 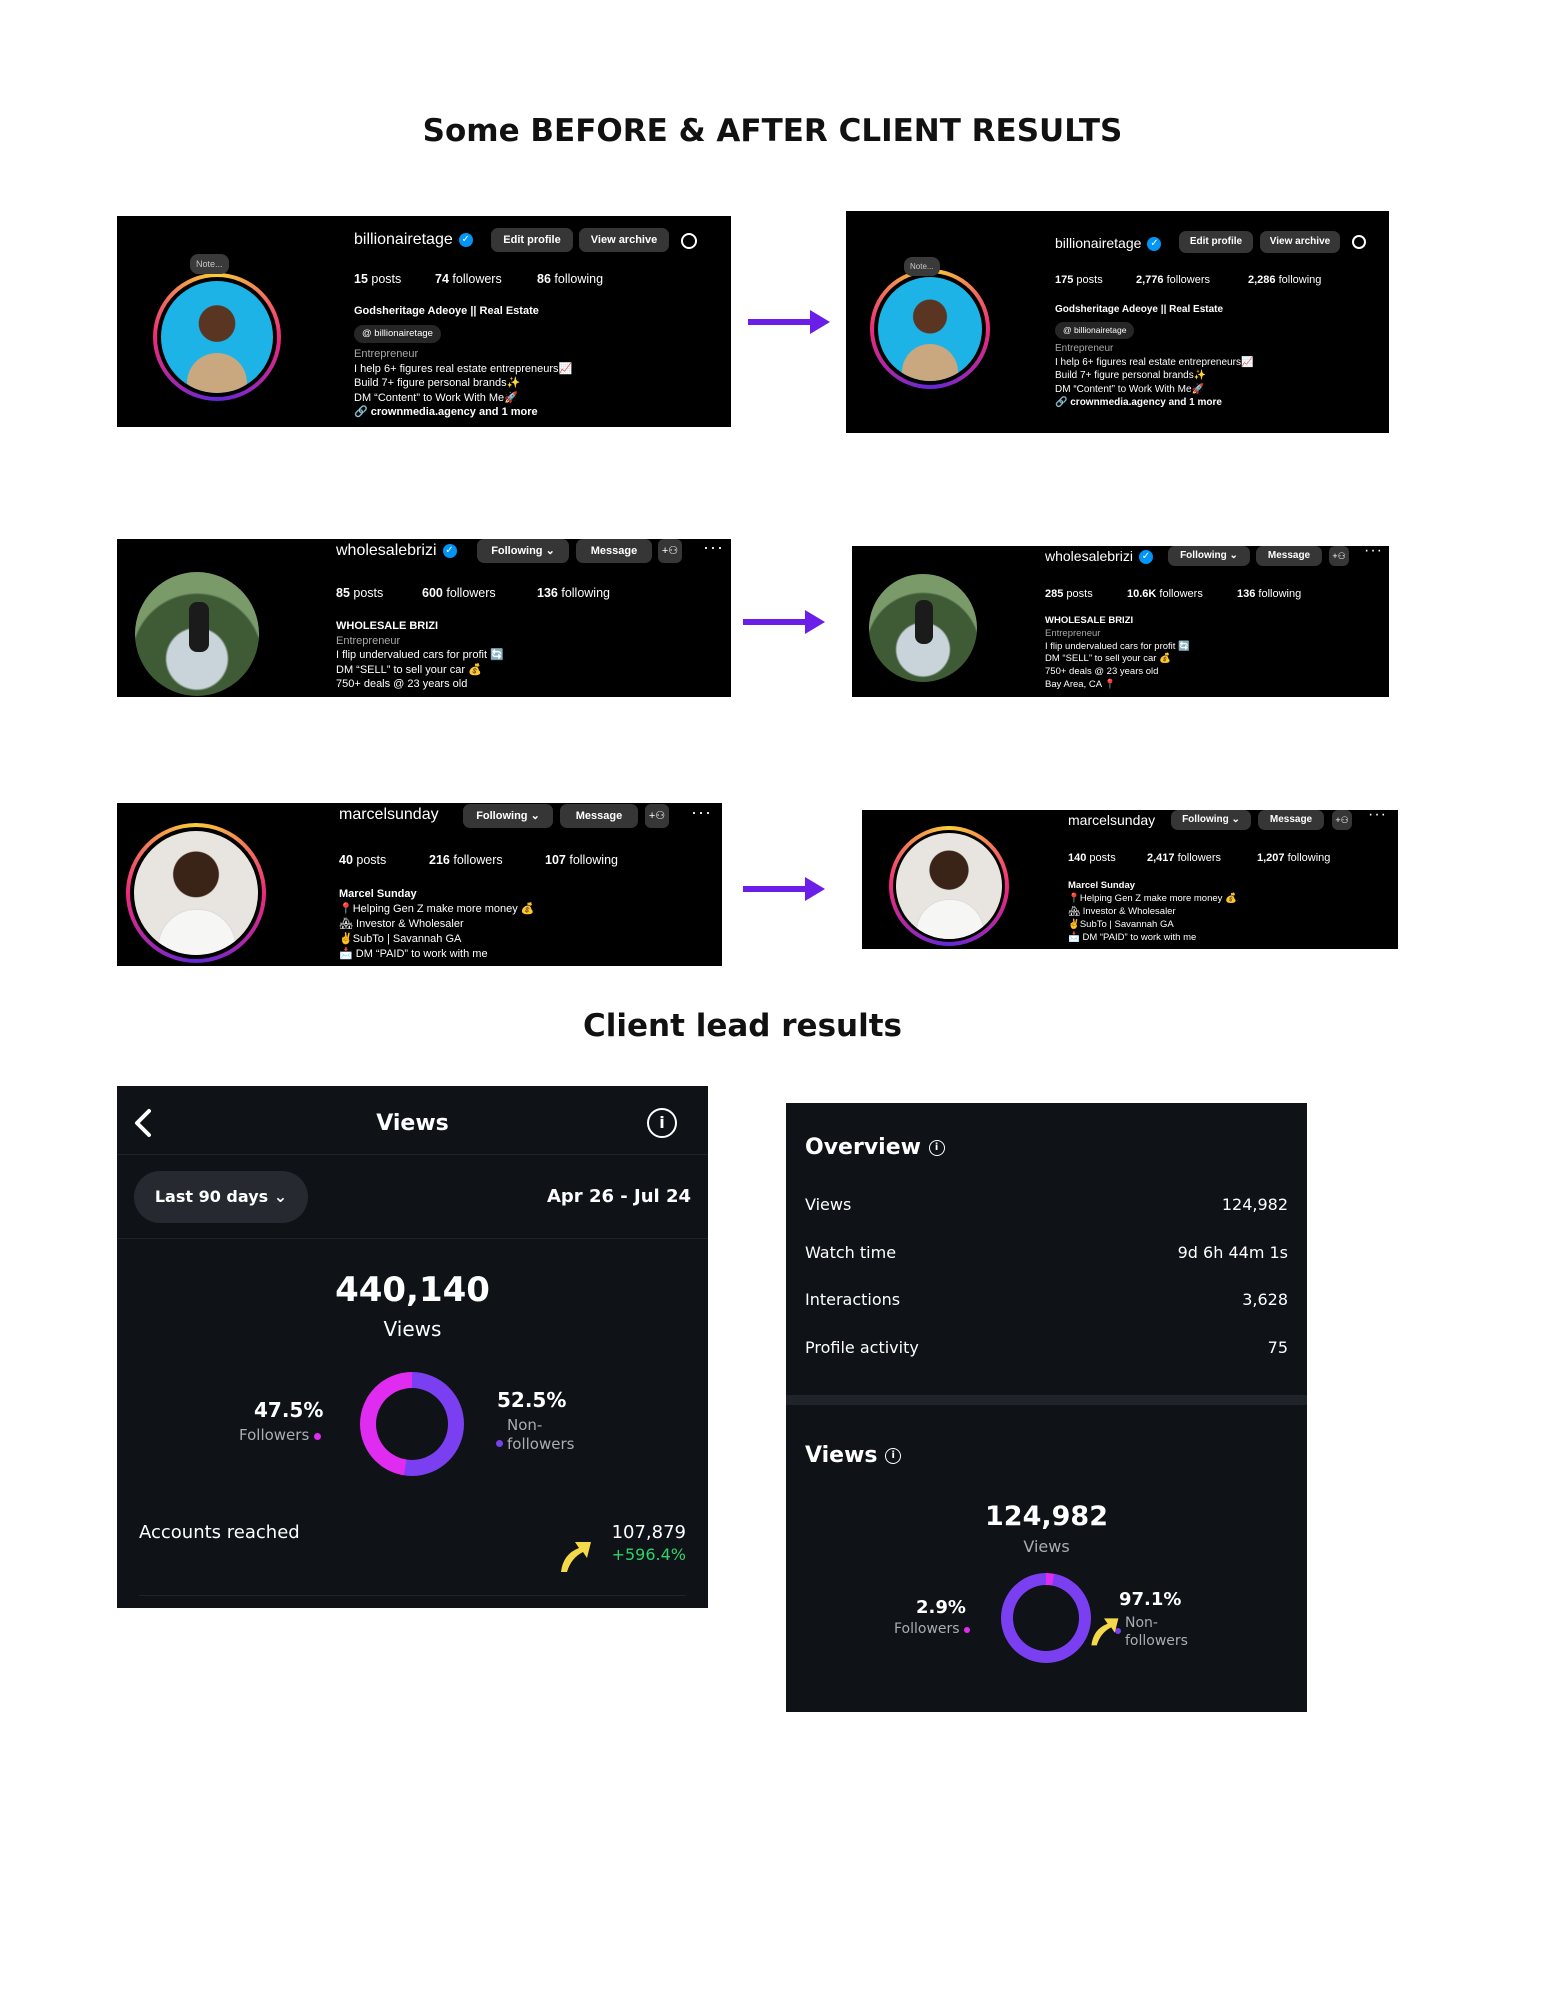 I want to click on overview-row: Interactions 3,628, so click(x=1046, y=1299).